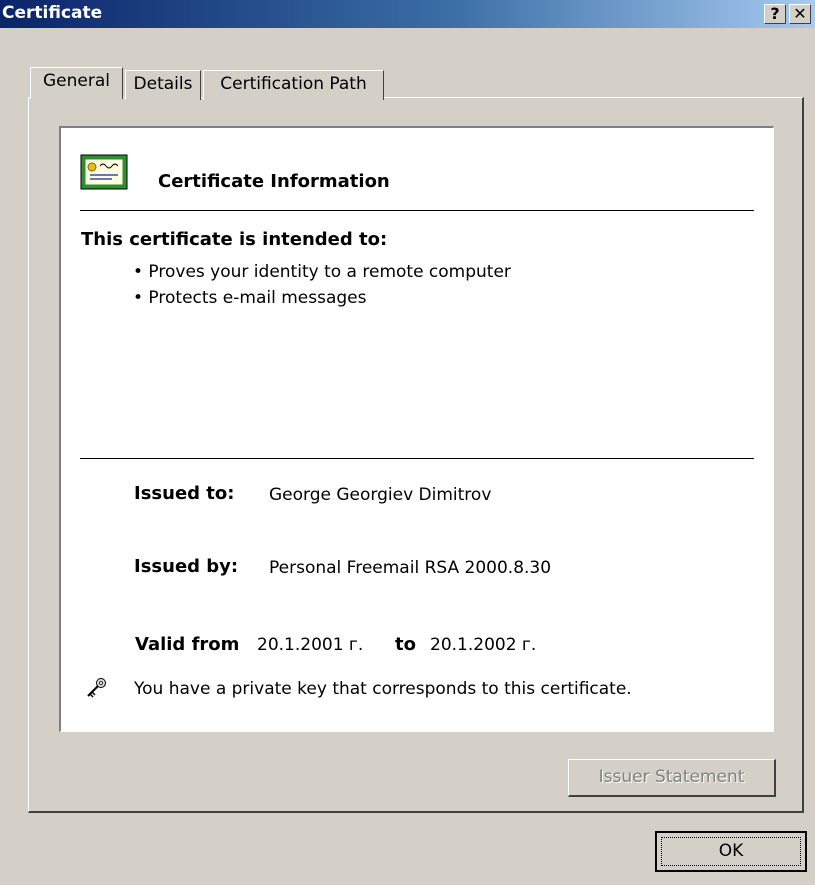 The height and width of the screenshot is (885, 815). I want to click on title-bar: Certificate ? ✕, so click(407, 14).